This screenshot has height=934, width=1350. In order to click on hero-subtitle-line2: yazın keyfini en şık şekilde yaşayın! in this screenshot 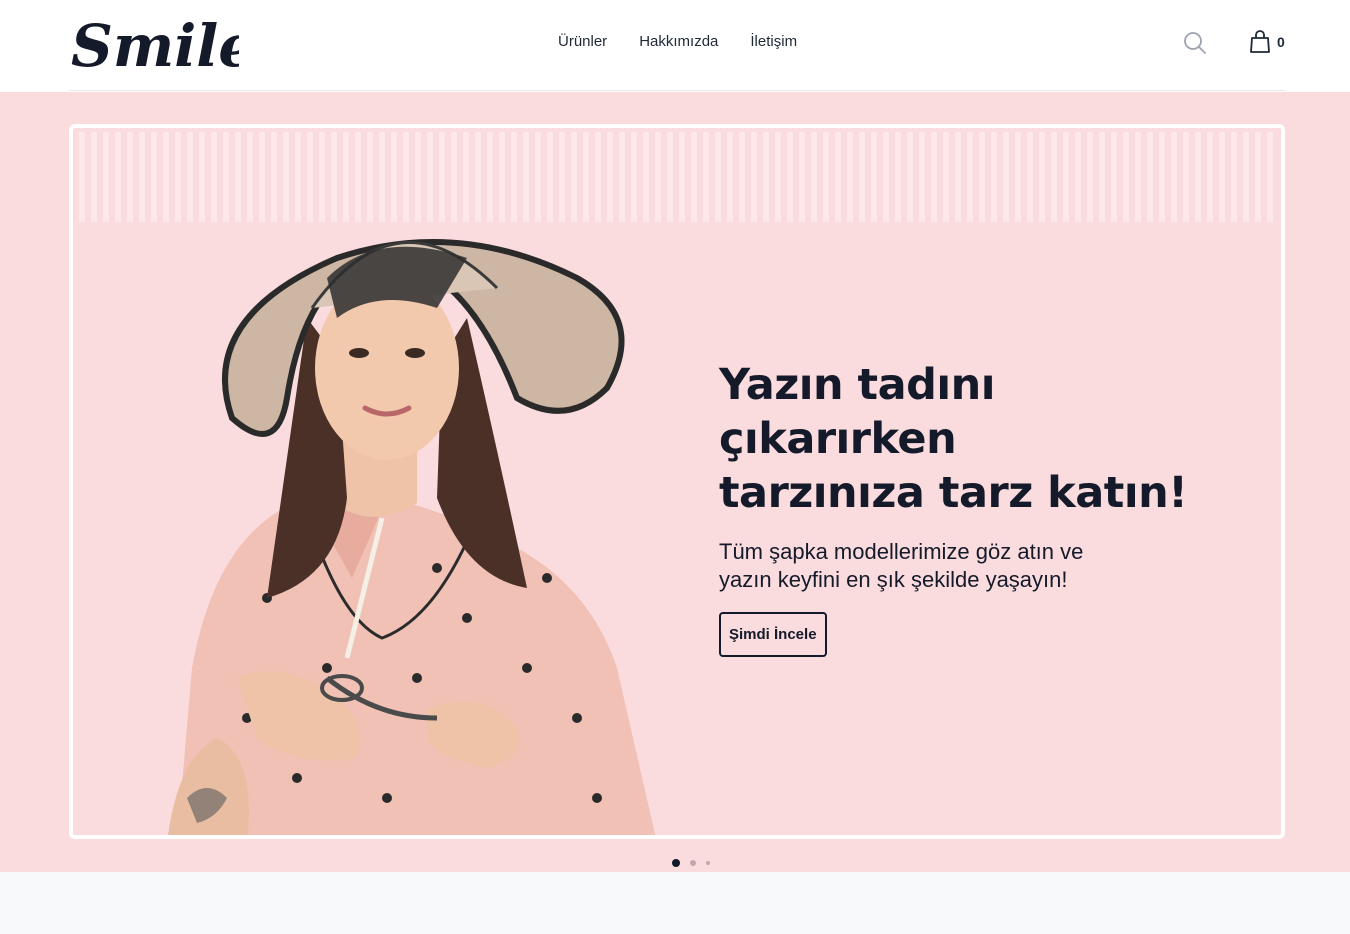, I will do `click(893, 579)`.